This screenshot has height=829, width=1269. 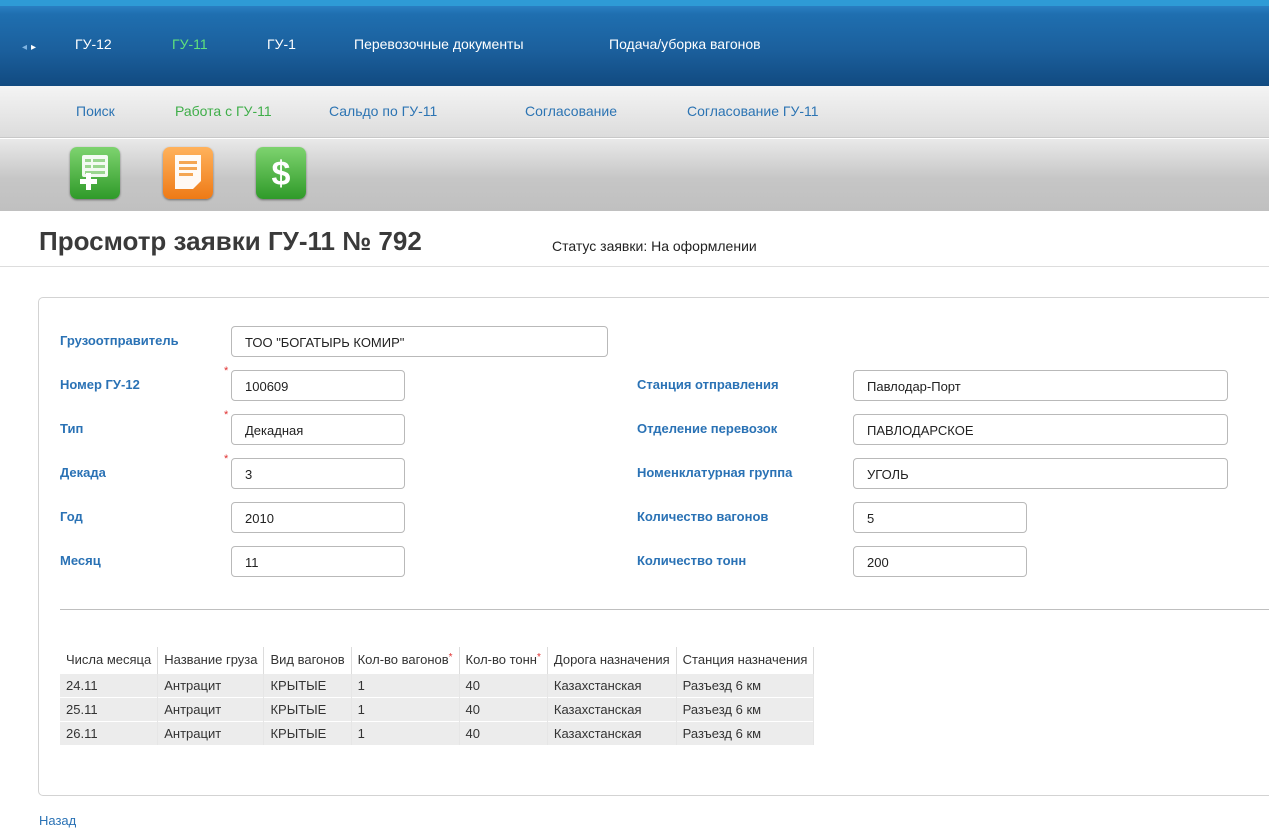 What do you see at coordinates (753, 111) in the screenshot?
I see `subnav-item-approval-gu11: Согласование ГУ-11` at bounding box center [753, 111].